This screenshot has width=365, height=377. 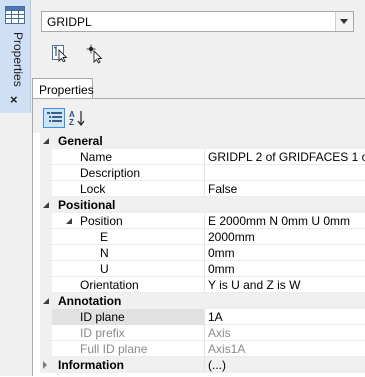 I want to click on dropdown-button, so click(x=344, y=21).